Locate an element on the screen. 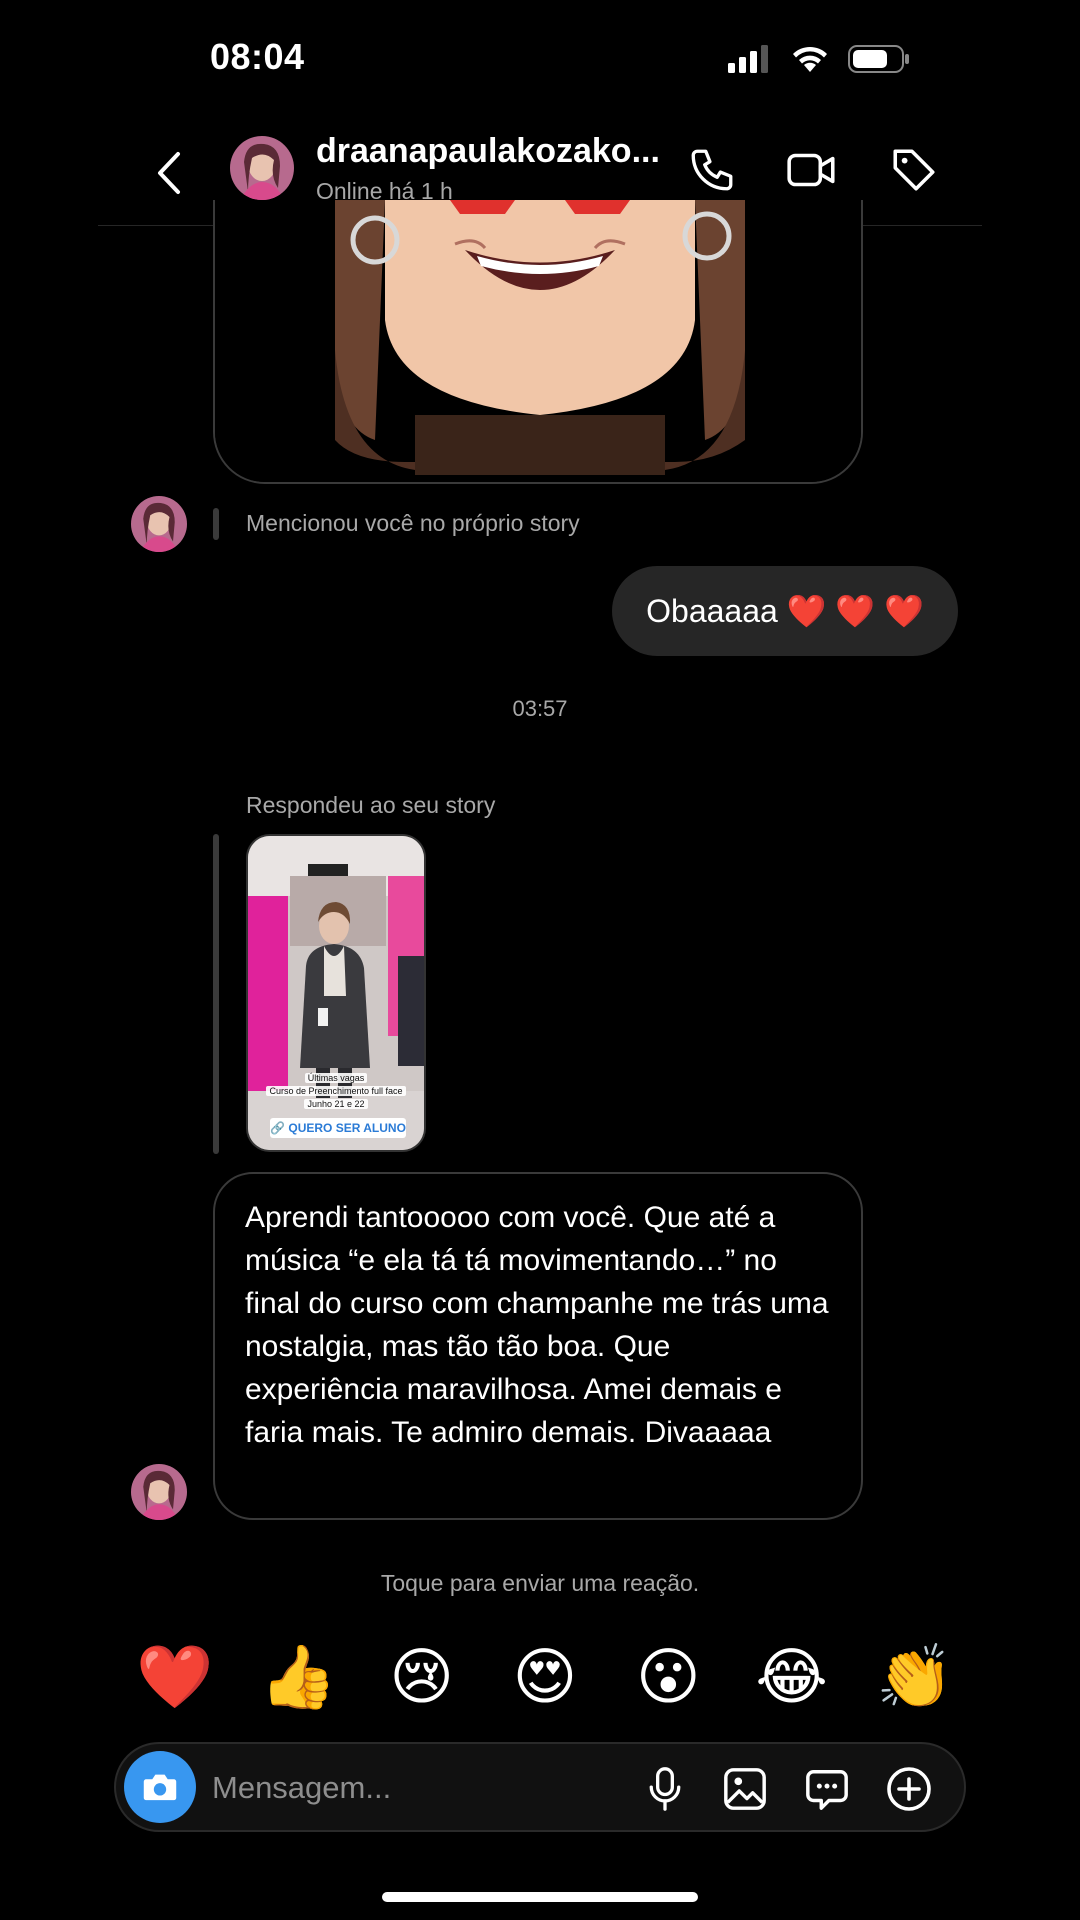 The height and width of the screenshot is (1920, 1080). reaction-heart: ❤️ is located at coordinates (175, 1678).